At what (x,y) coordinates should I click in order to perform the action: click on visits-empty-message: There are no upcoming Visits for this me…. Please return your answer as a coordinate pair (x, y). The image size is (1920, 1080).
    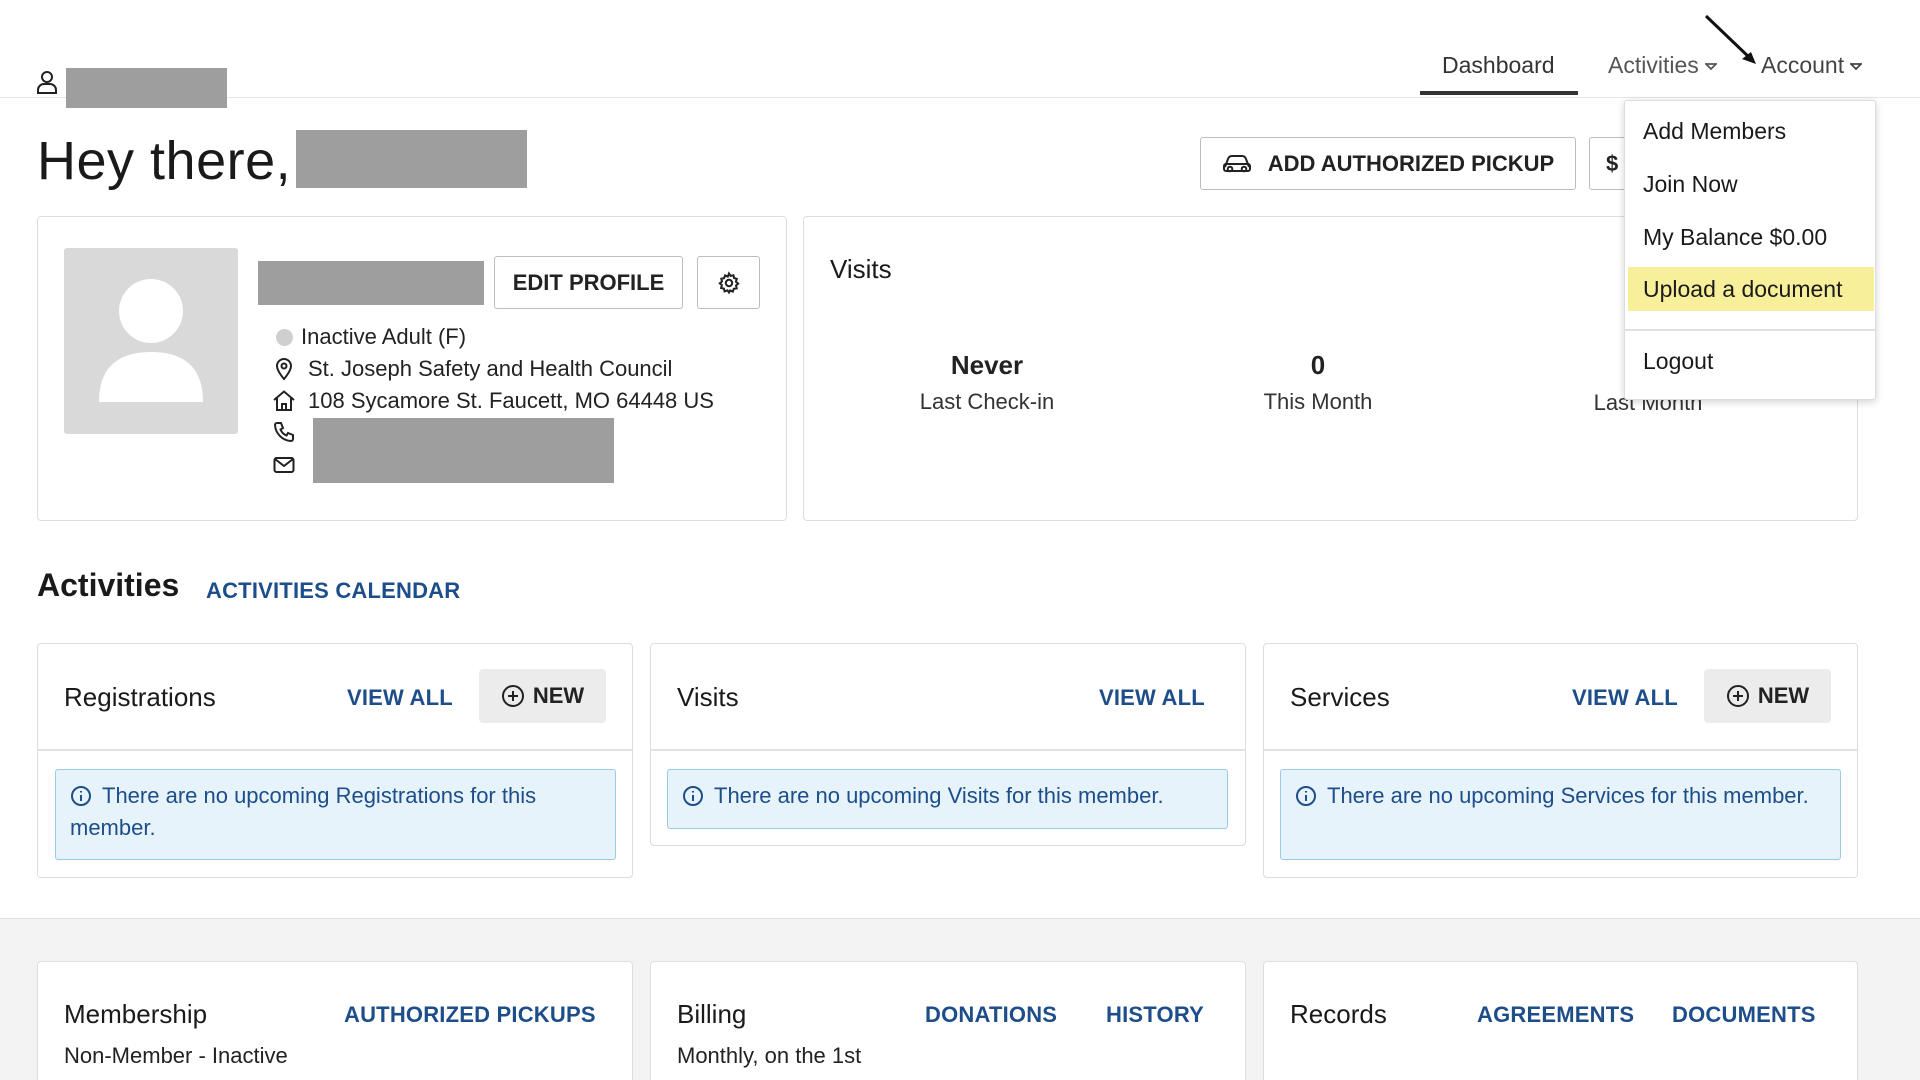
    Looking at the image, I should click on (947, 799).